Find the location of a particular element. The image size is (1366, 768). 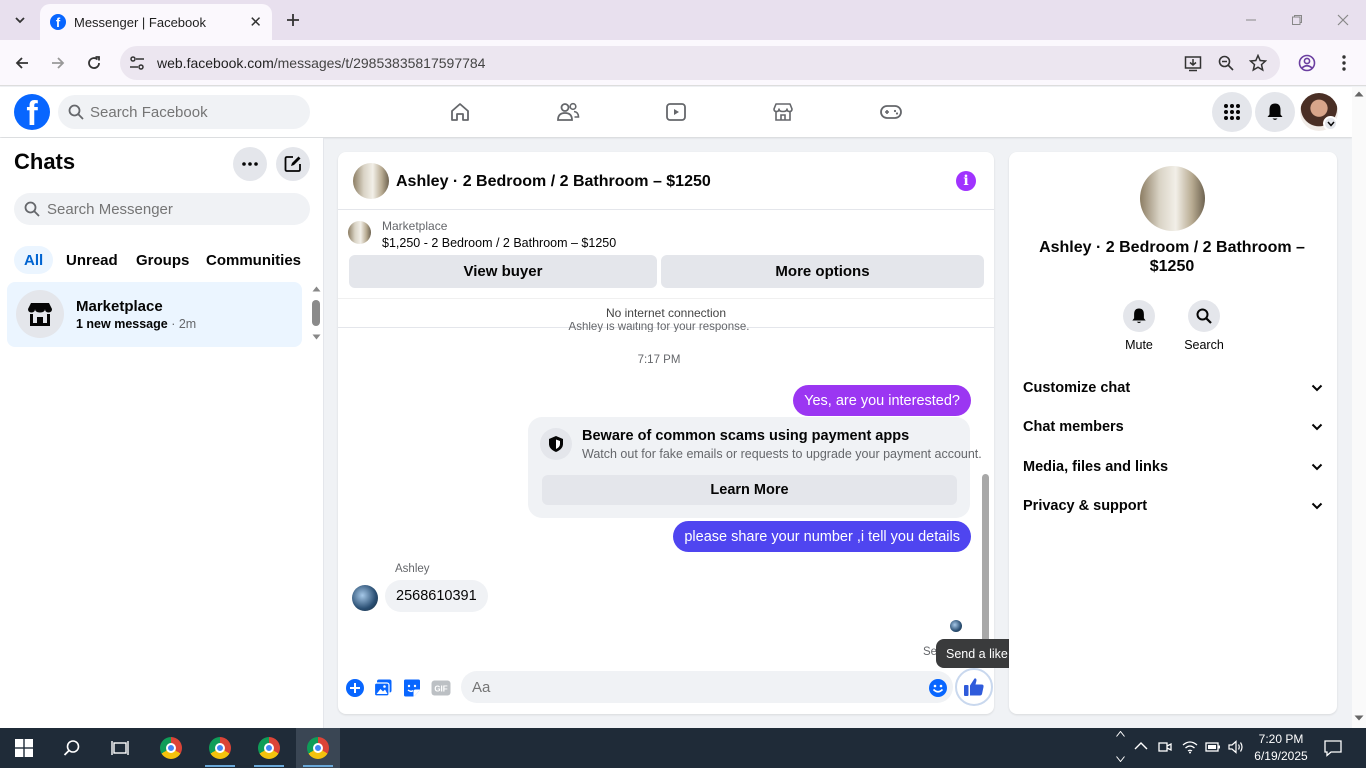

search-action: Search is located at coordinates (1204, 326).